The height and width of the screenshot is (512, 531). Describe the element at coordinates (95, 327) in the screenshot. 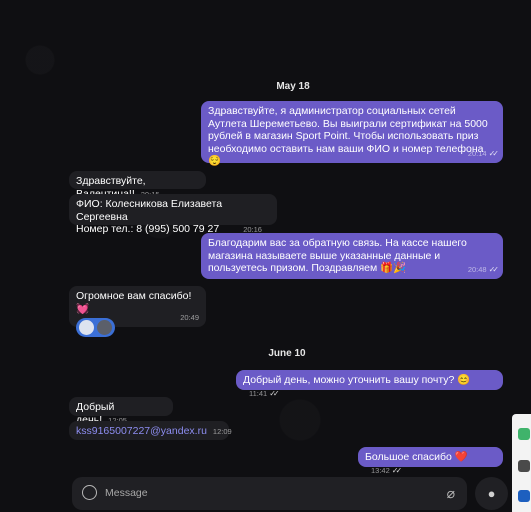

I see `reaction-pill` at that location.